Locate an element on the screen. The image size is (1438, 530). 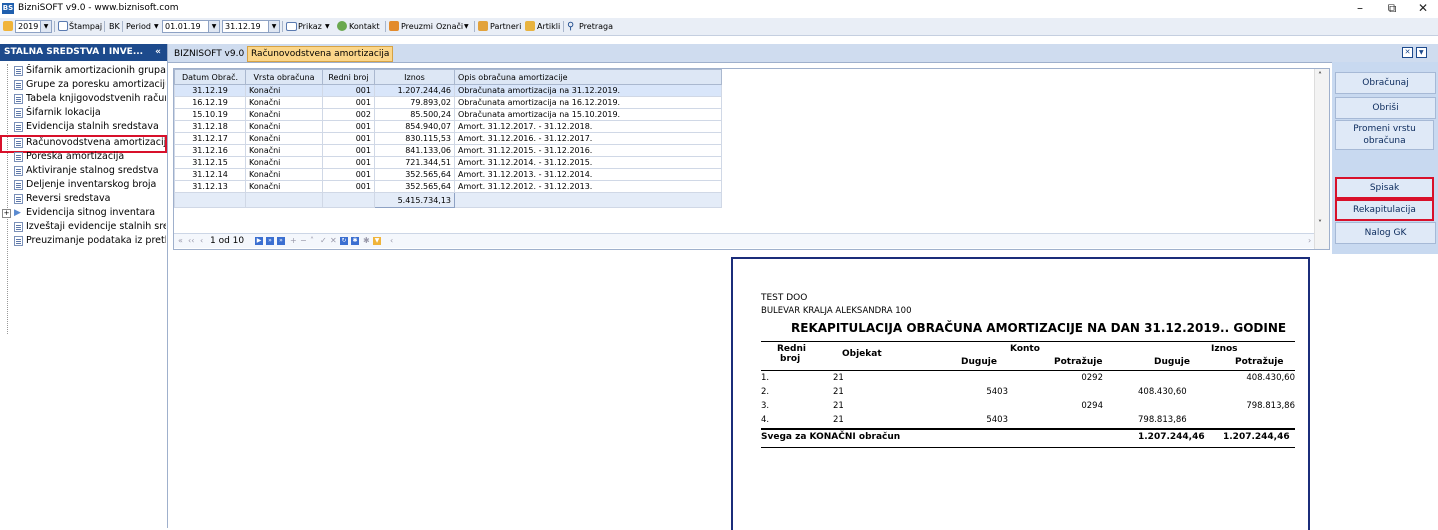
scroll-left-icon: ‹ is located at coordinates (391, 241).